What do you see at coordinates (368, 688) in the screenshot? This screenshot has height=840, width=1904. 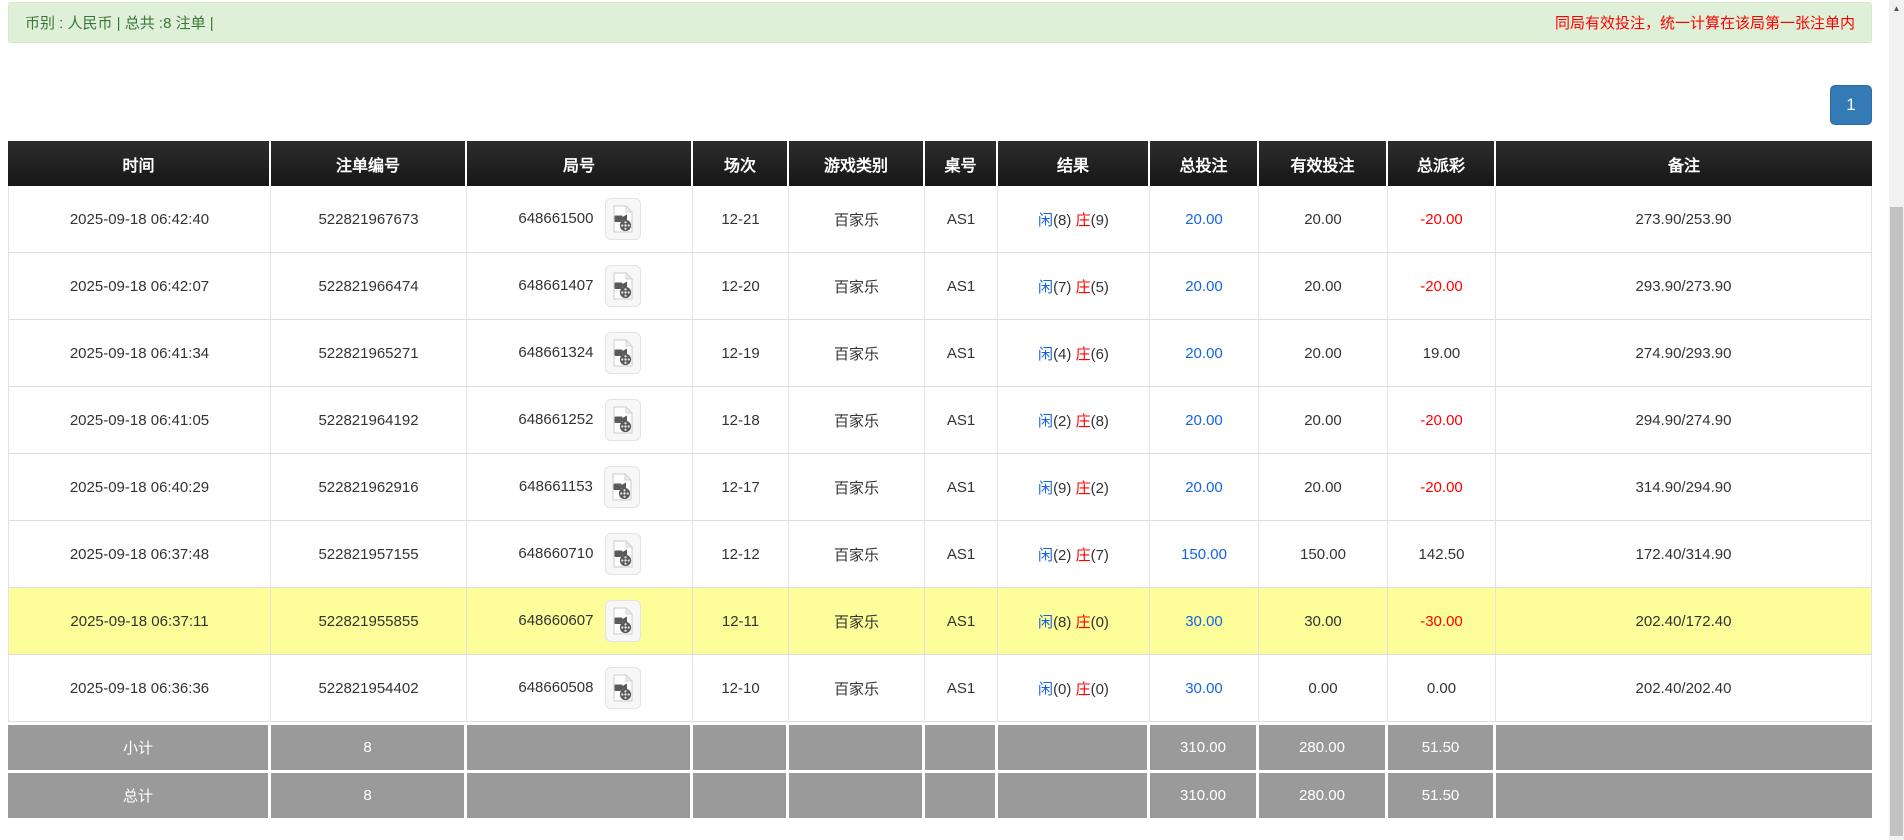 I see `bet-no-value: 522821954402` at bounding box center [368, 688].